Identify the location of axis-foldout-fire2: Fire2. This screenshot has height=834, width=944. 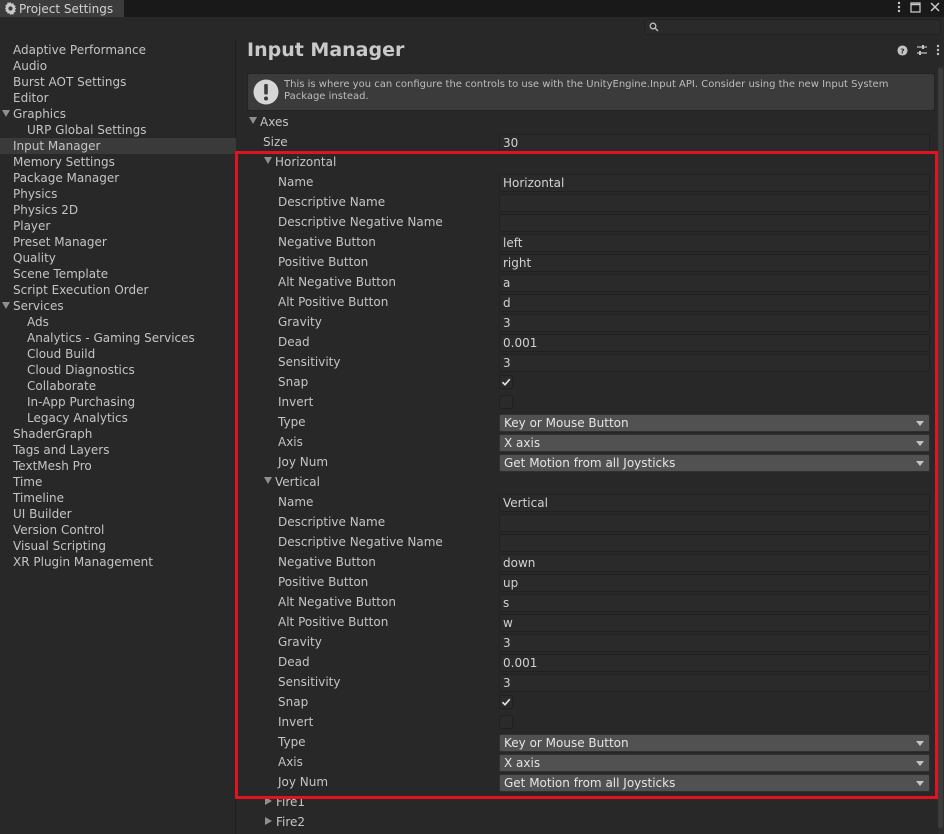
(587, 823).